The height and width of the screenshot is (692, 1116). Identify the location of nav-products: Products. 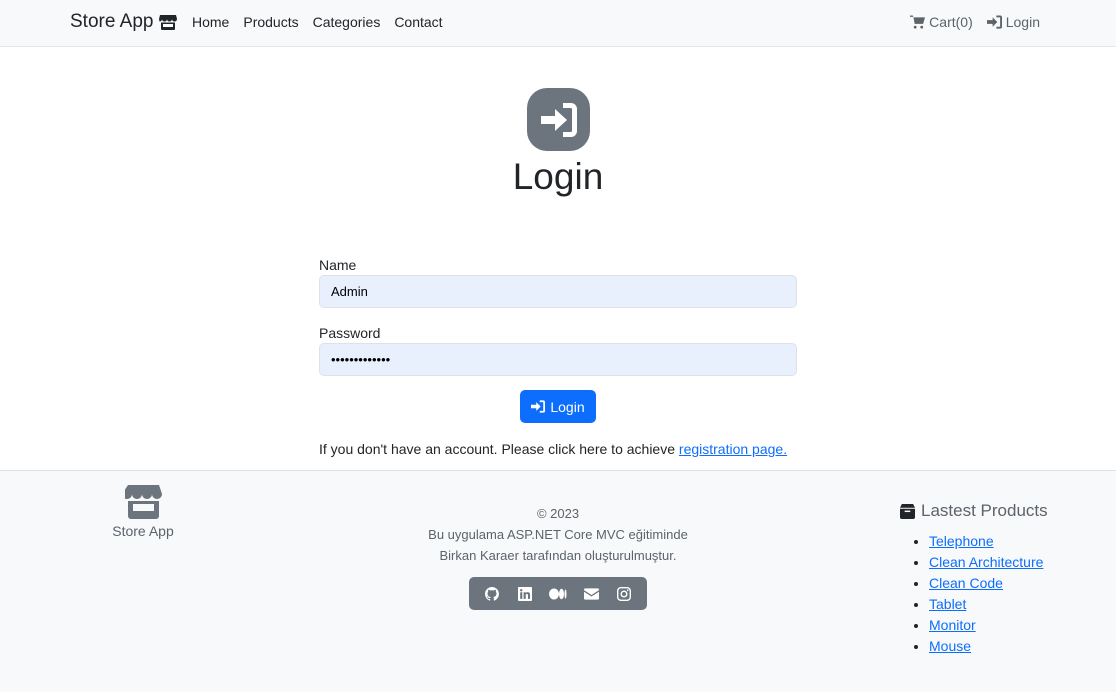
(270, 22).